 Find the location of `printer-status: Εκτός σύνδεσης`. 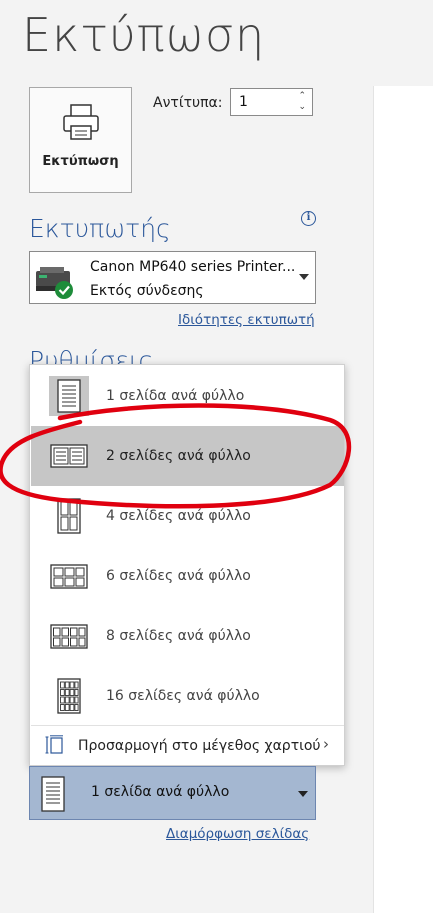

printer-status: Εκτός σύνδεσης is located at coordinates (147, 291).